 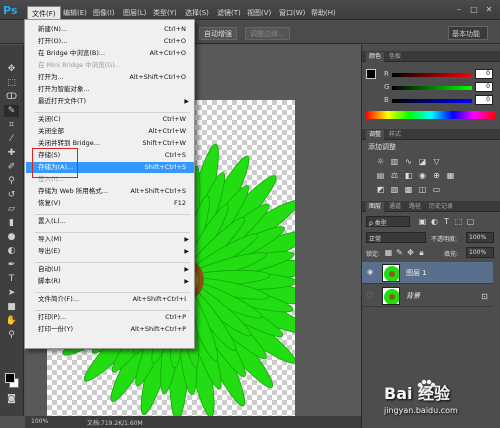 I want to click on slider-red: R 0, so click(x=441, y=74).